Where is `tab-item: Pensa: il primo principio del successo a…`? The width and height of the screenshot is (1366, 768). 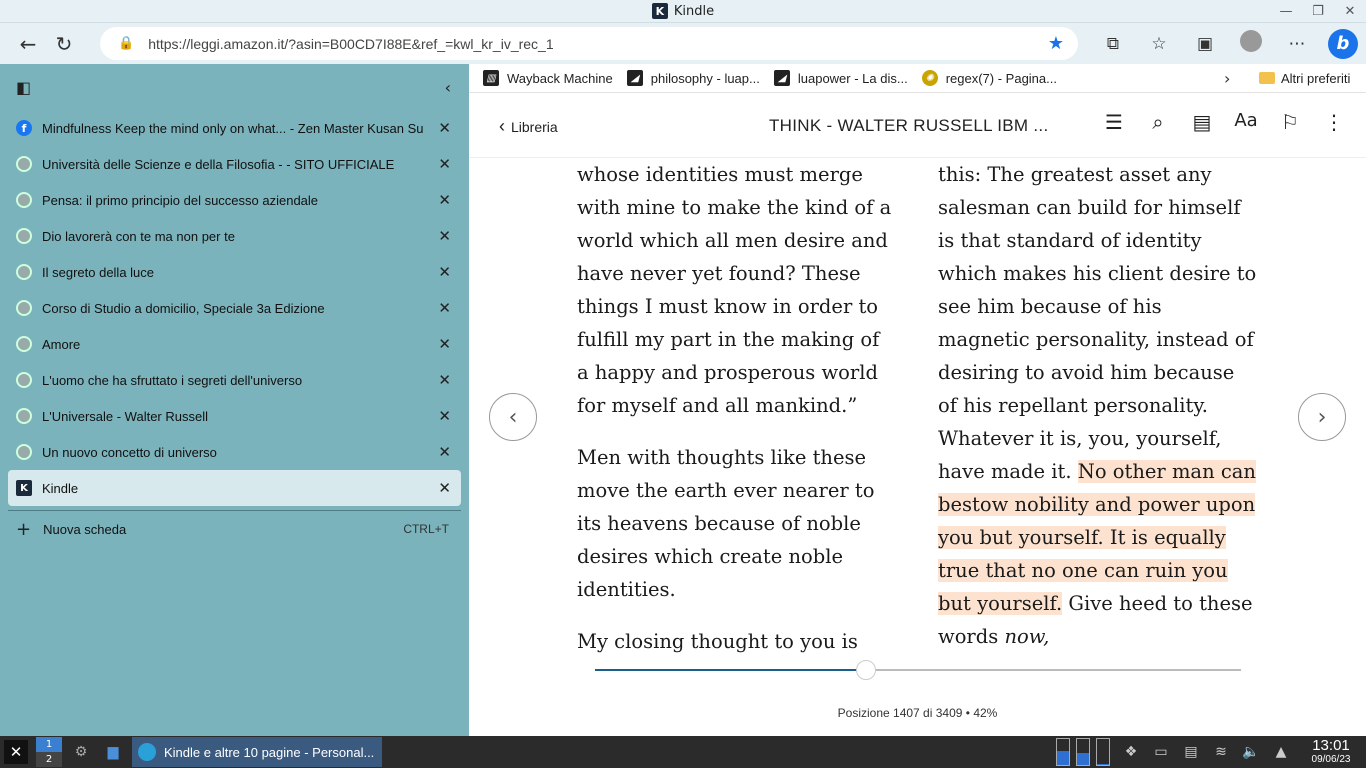
tab-item: Pensa: il primo principio del successo a… is located at coordinates (234, 200).